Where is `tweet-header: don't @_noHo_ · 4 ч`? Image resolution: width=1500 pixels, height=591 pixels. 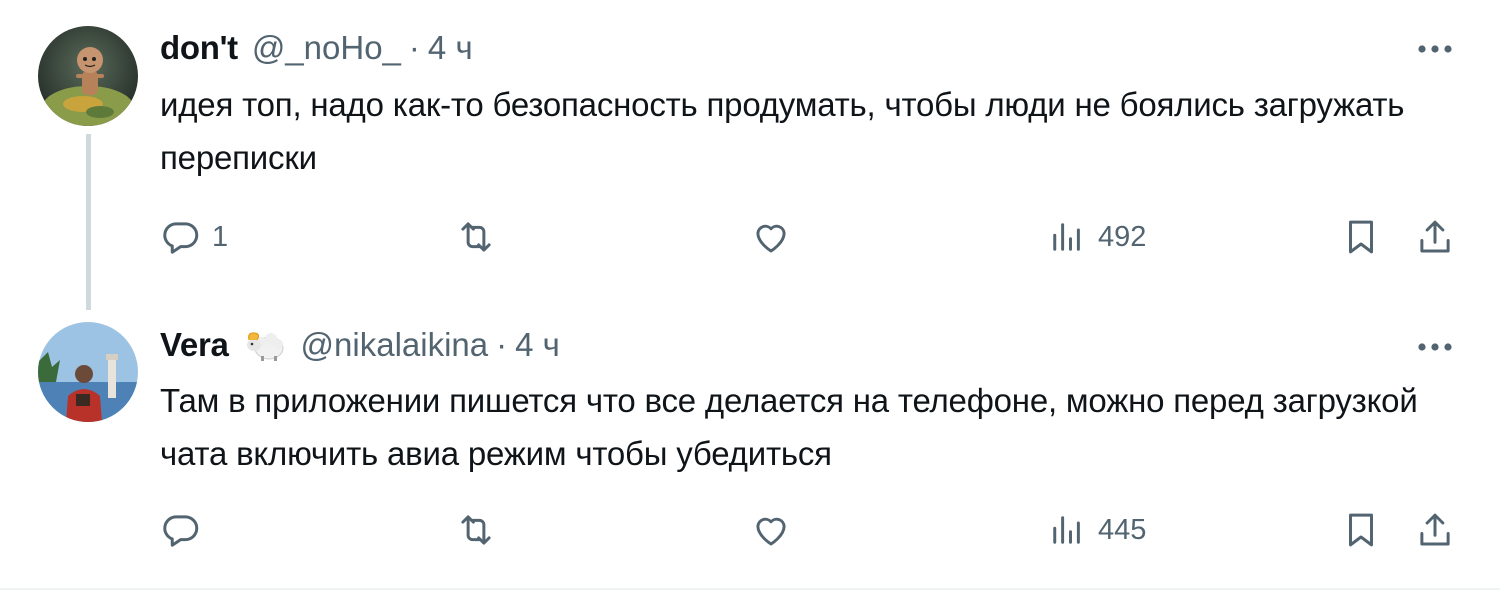 tweet-header: don't @_noHo_ · 4 ч is located at coordinates (316, 48).